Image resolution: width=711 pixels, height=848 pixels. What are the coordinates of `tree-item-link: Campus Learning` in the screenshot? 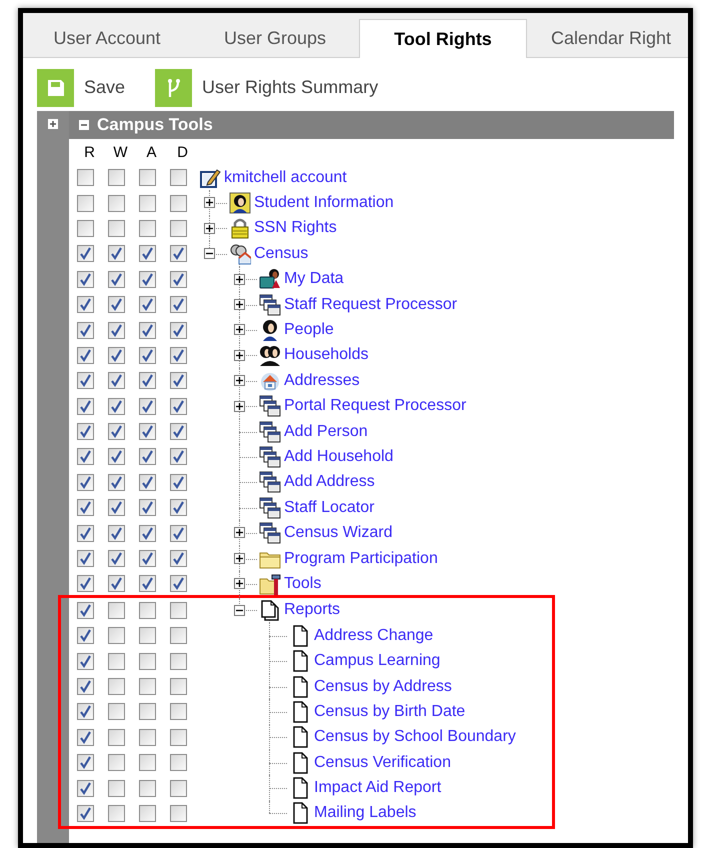 It's located at (377, 661).